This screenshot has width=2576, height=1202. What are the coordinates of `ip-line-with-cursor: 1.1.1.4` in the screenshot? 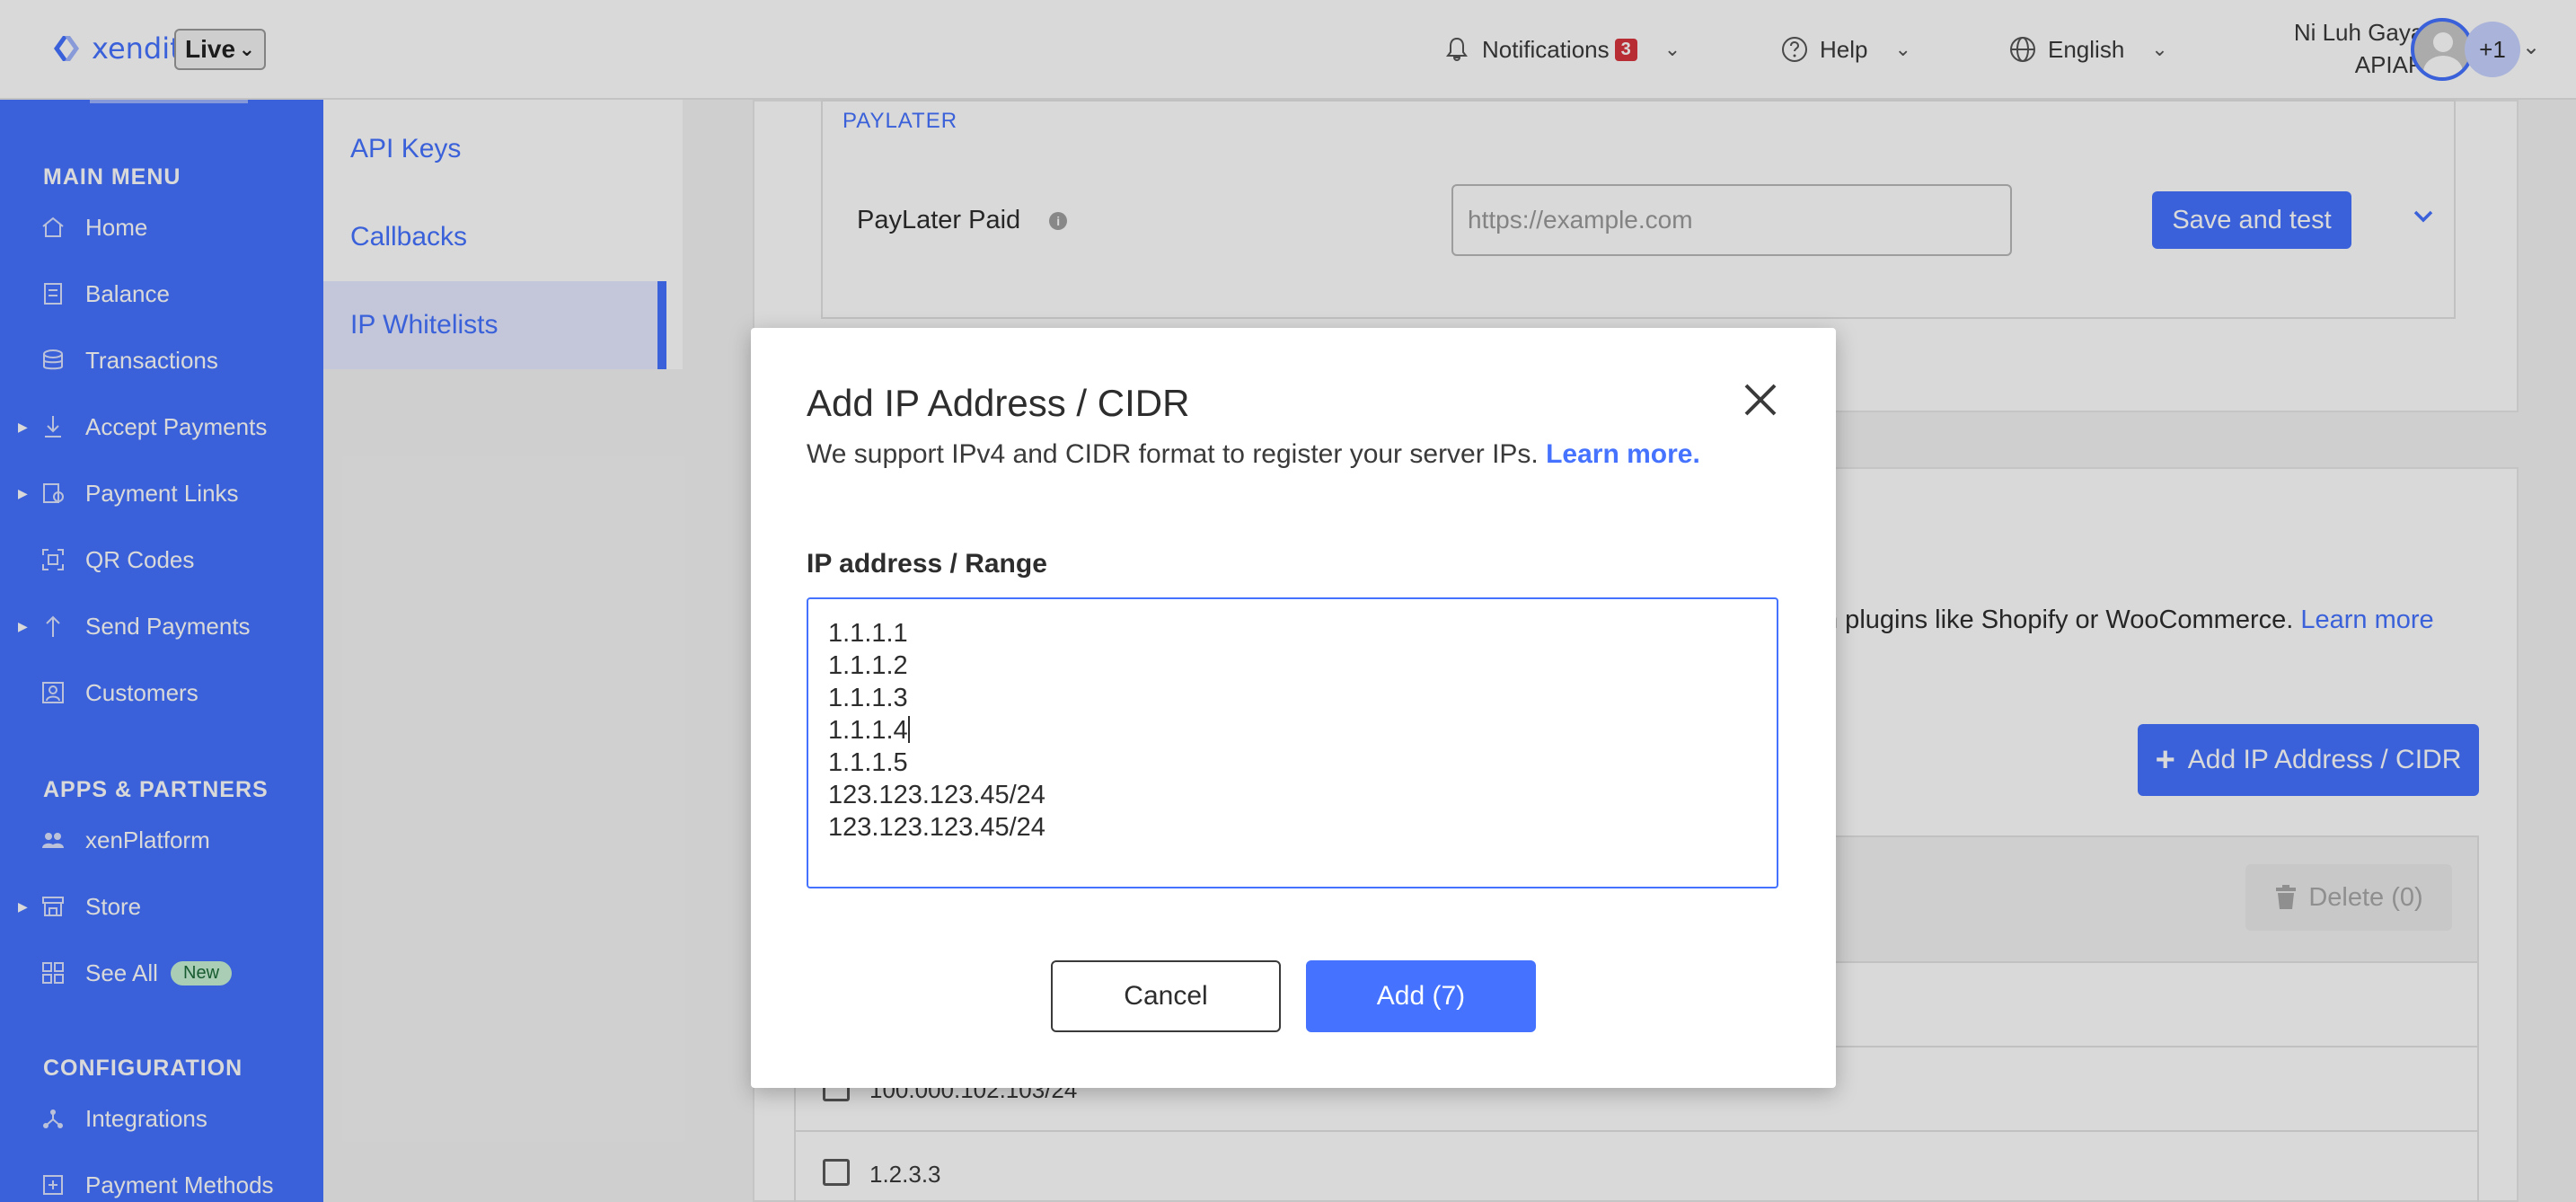 It's located at (1292, 730).